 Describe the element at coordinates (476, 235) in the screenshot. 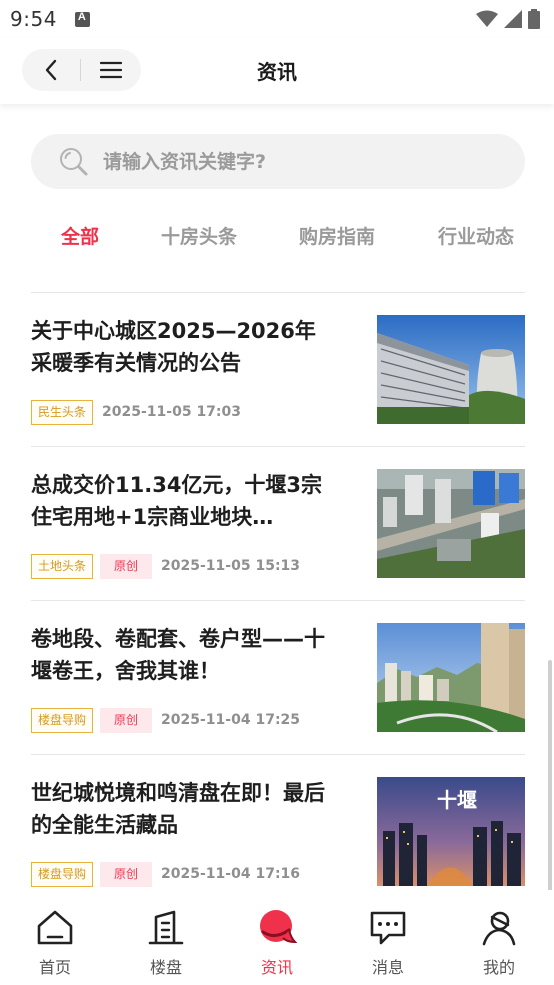

I see `tab-industry-news: 行业动态` at that location.